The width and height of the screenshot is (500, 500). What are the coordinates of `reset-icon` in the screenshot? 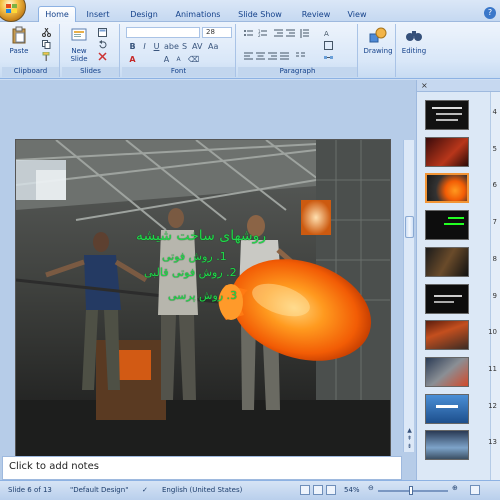 It's located at (102, 44).